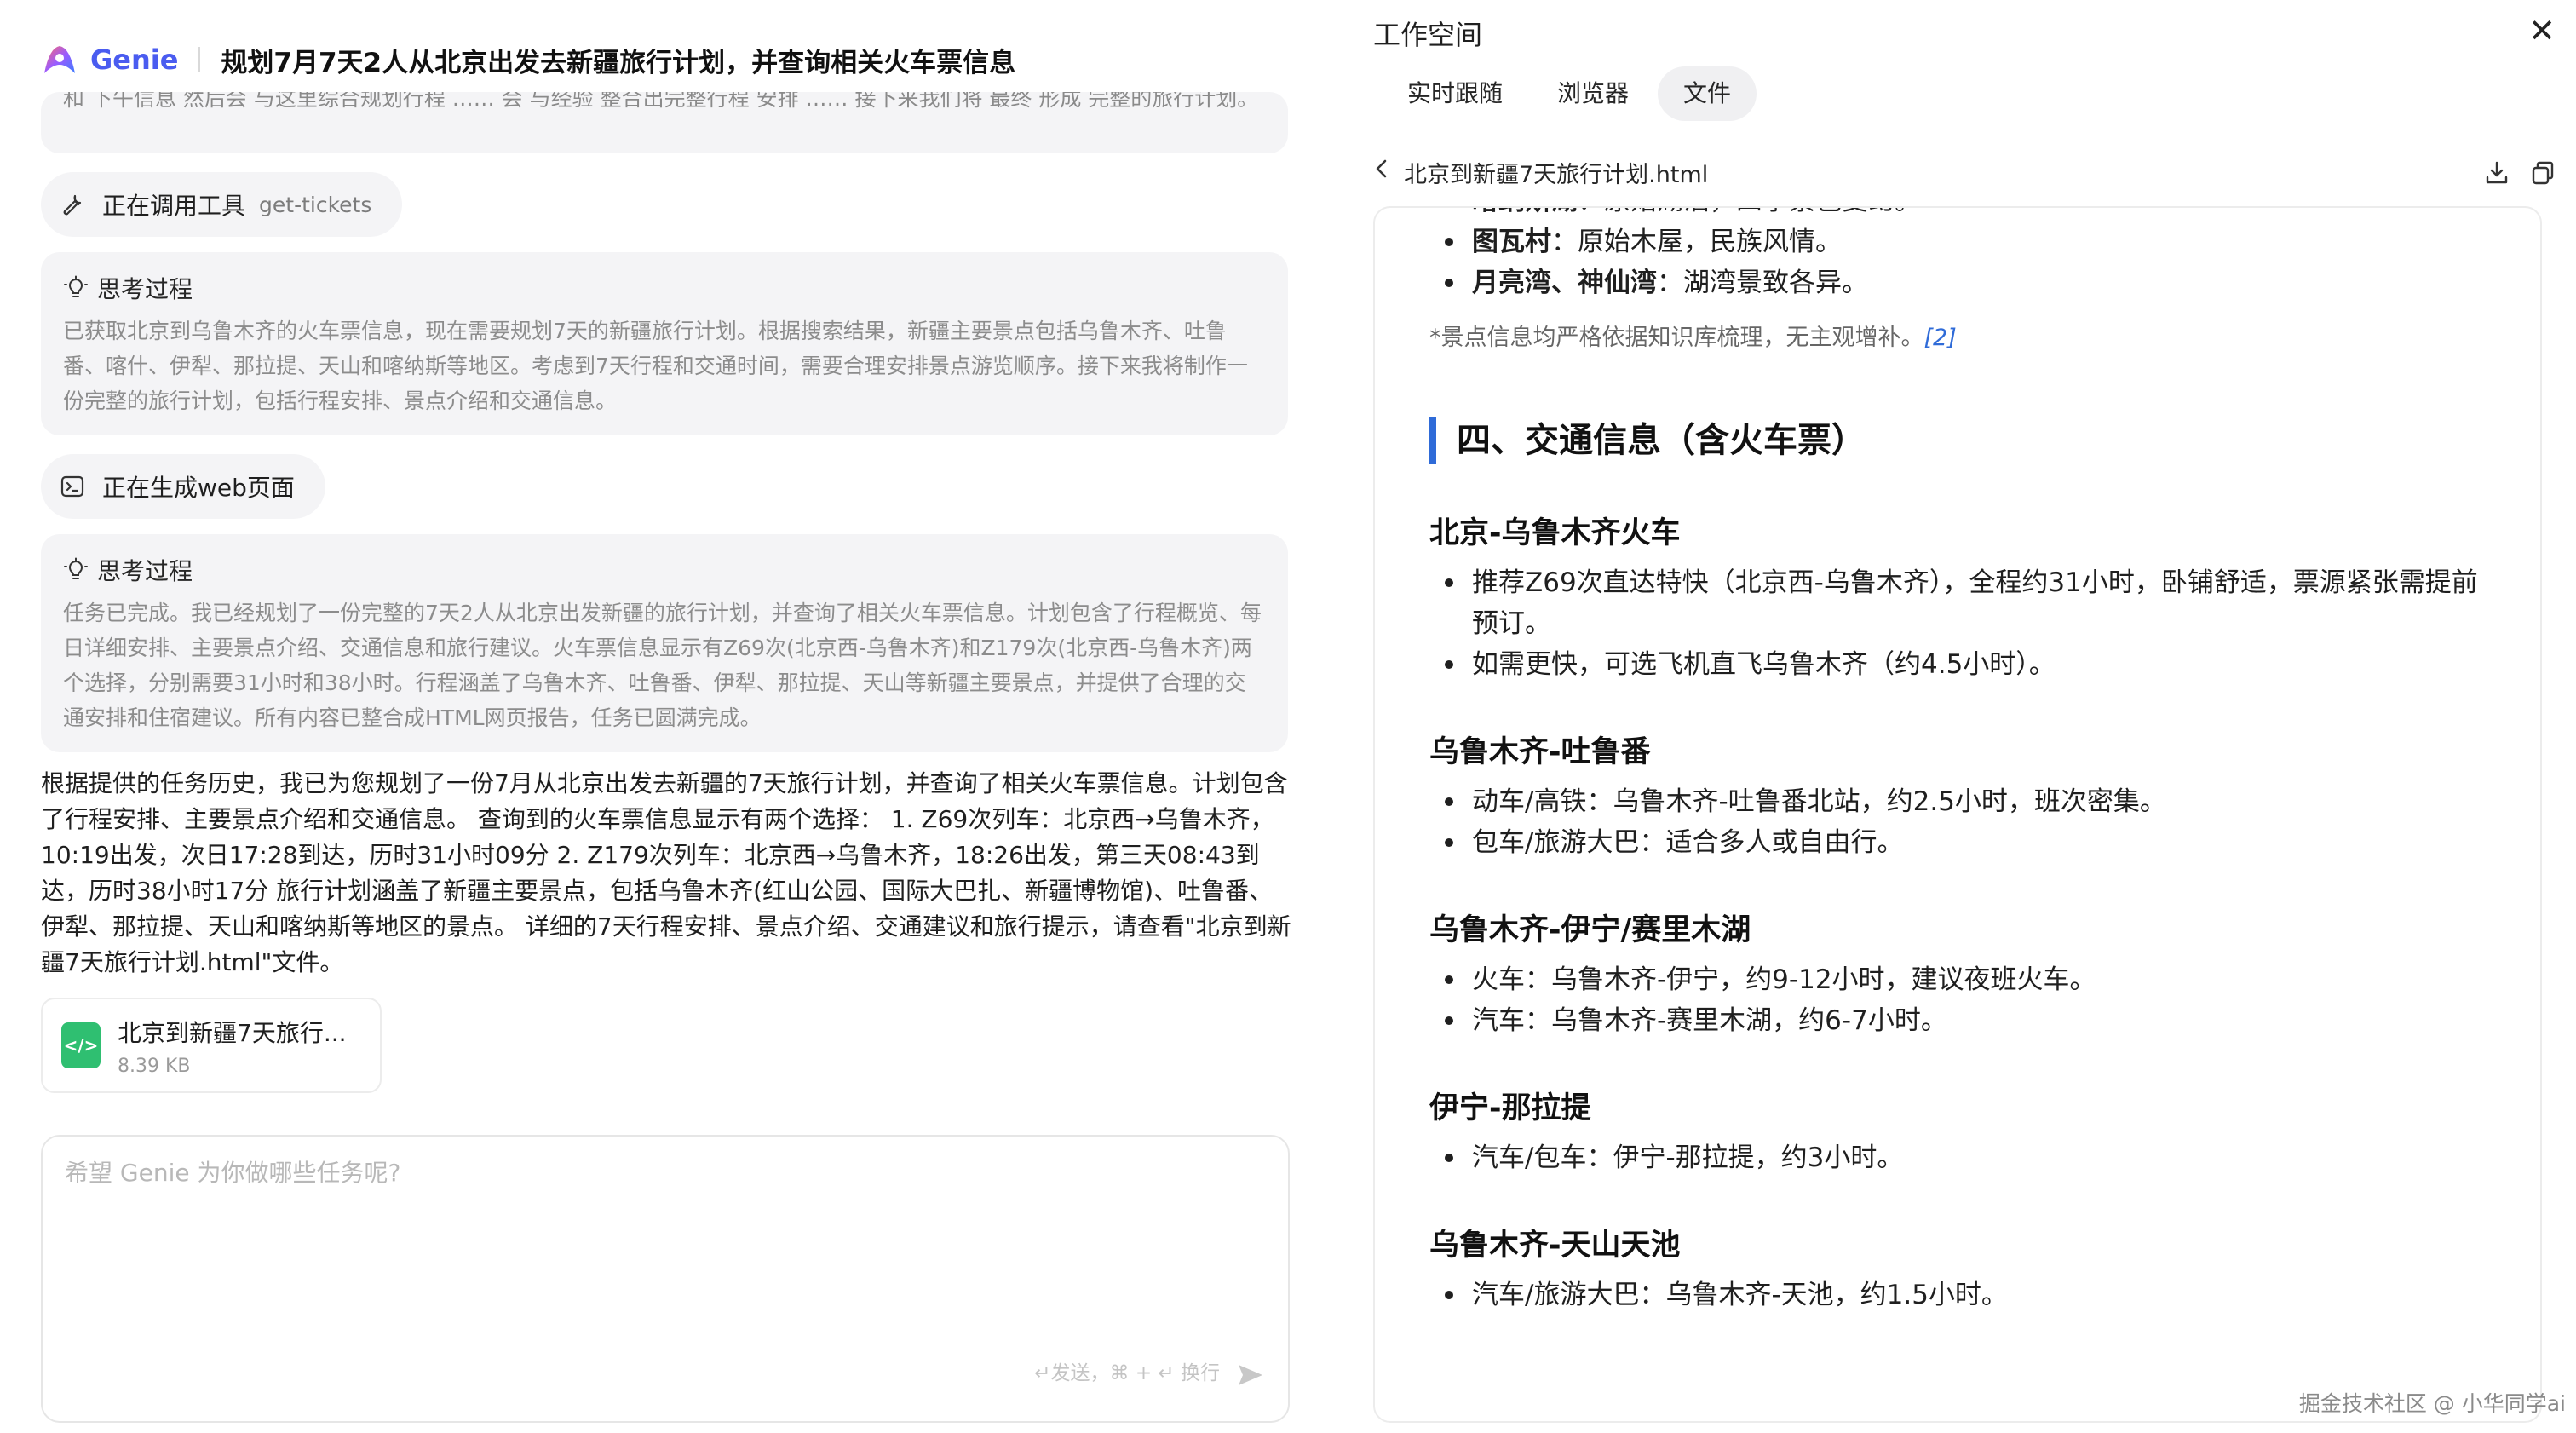 Image resolution: width=2576 pixels, height=1433 pixels. What do you see at coordinates (1428, 35) in the screenshot?
I see `workspace-title: 工作空间` at bounding box center [1428, 35].